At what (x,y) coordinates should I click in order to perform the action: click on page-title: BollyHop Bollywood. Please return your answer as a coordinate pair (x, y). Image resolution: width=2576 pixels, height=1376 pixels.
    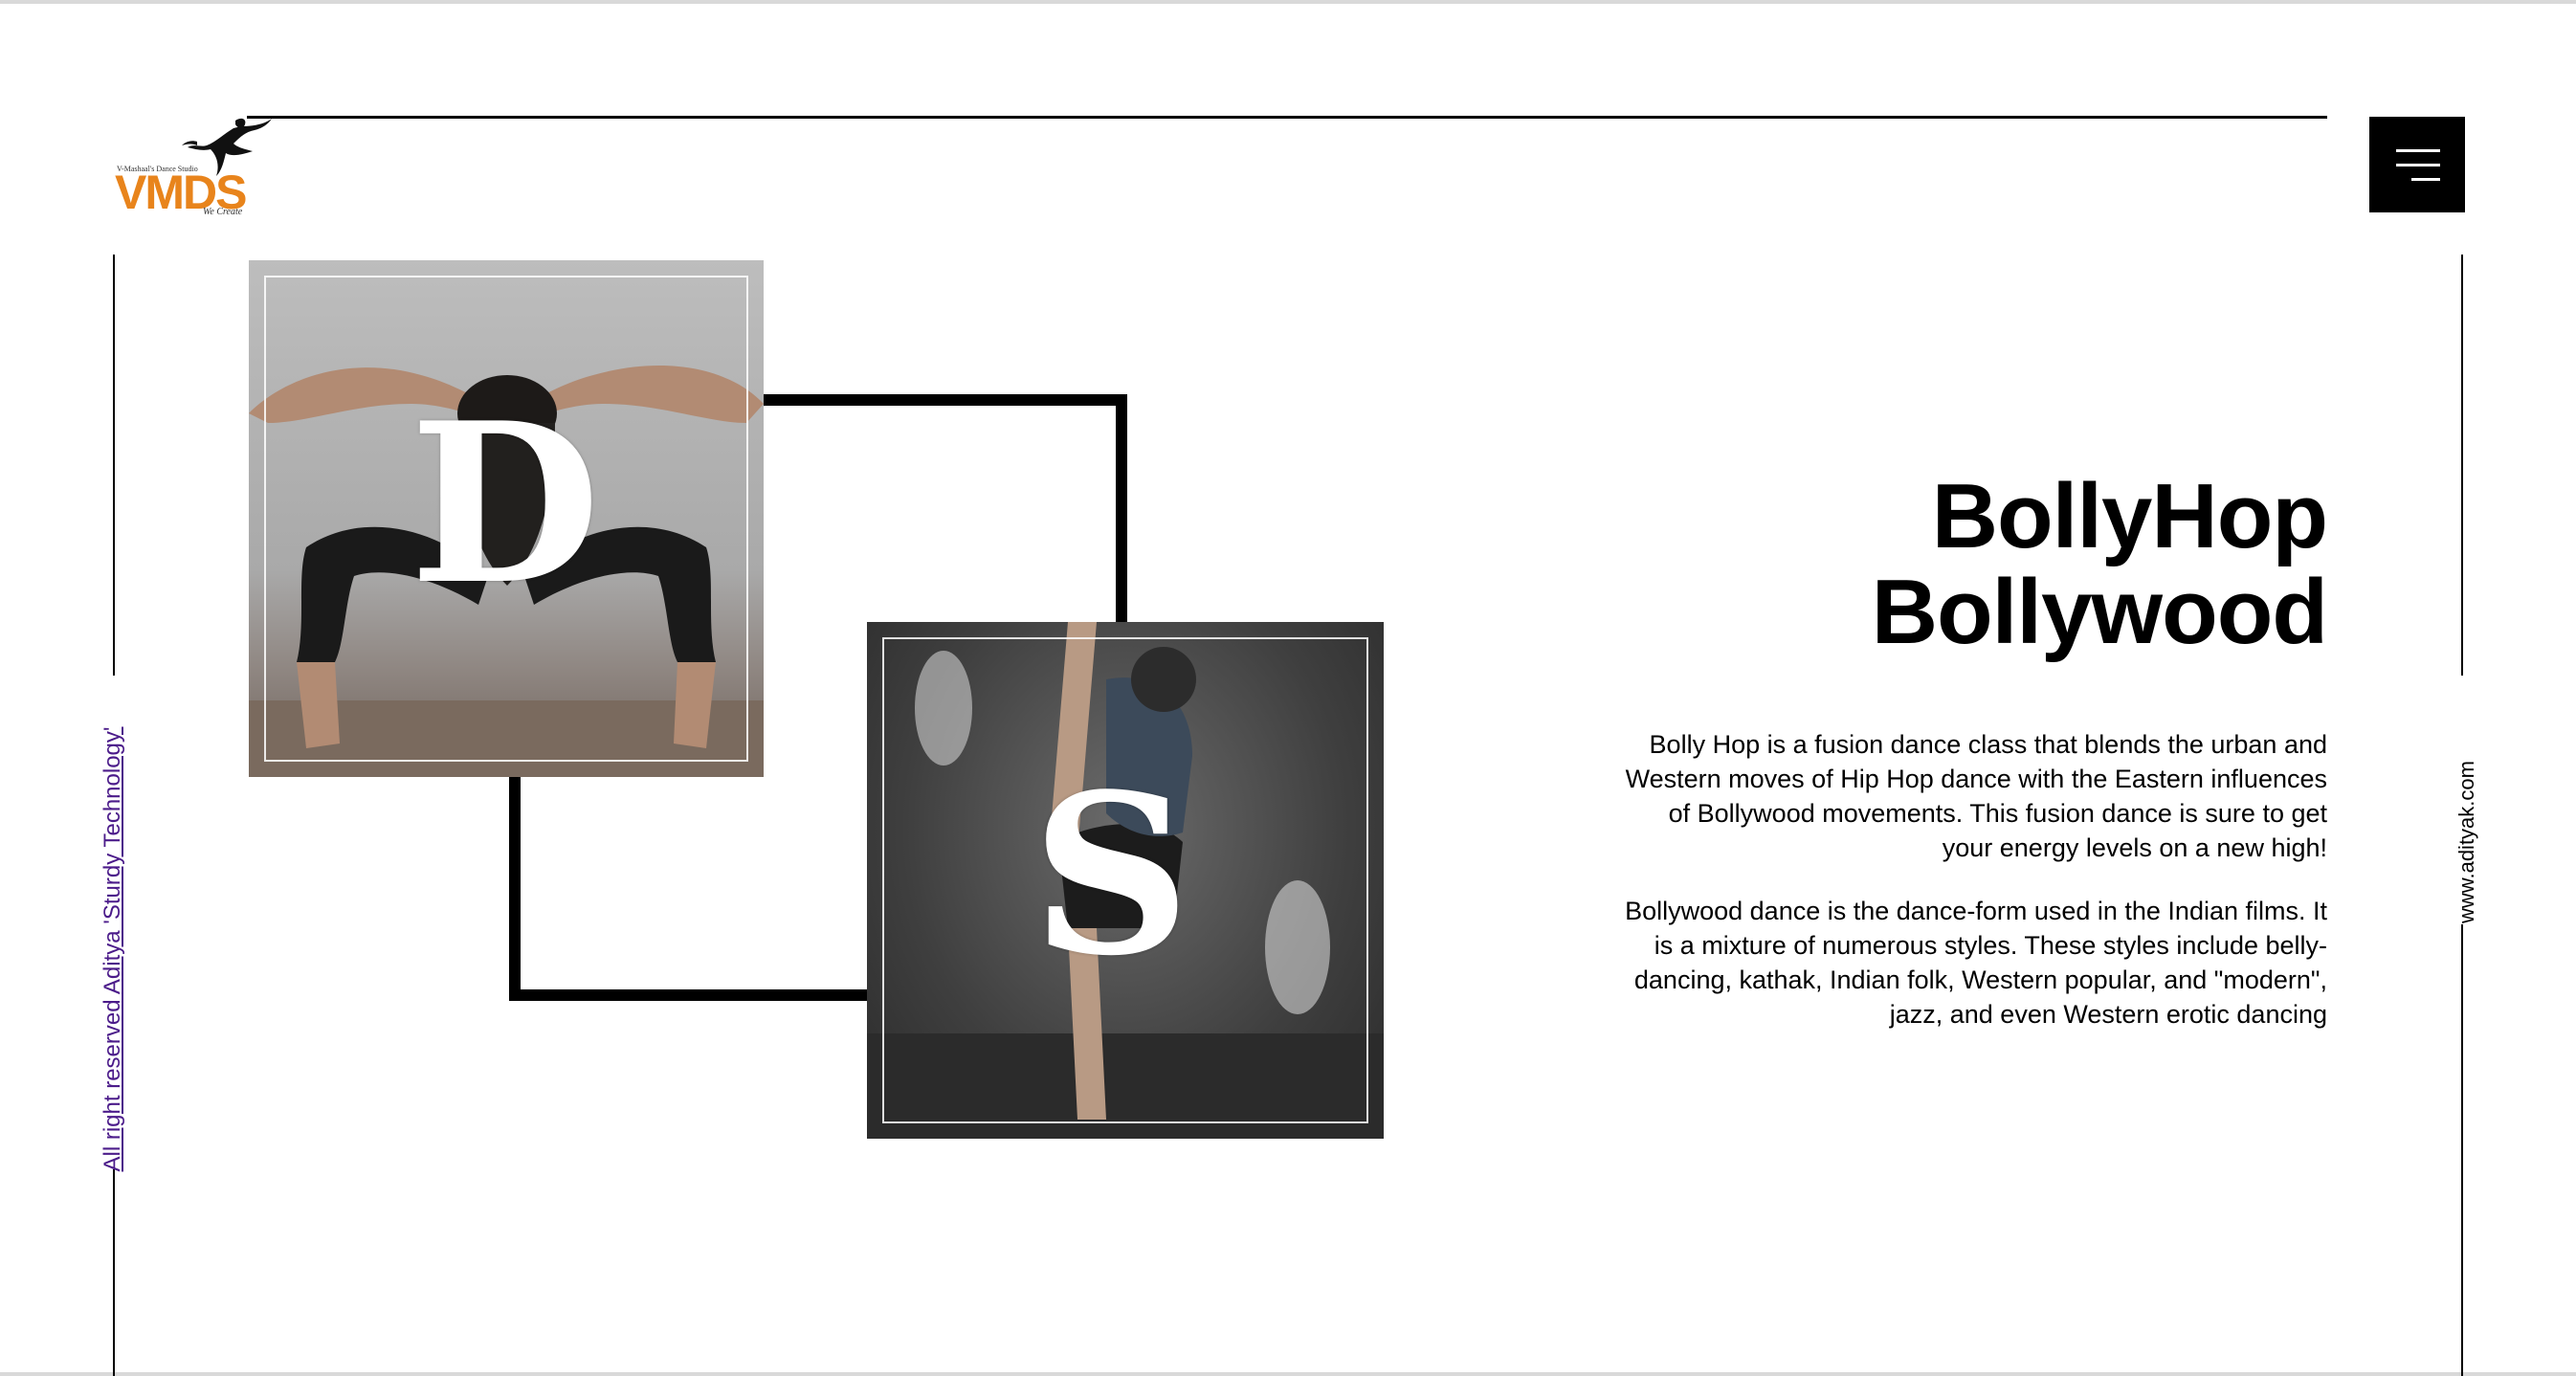
    Looking at the image, I should click on (2099, 564).